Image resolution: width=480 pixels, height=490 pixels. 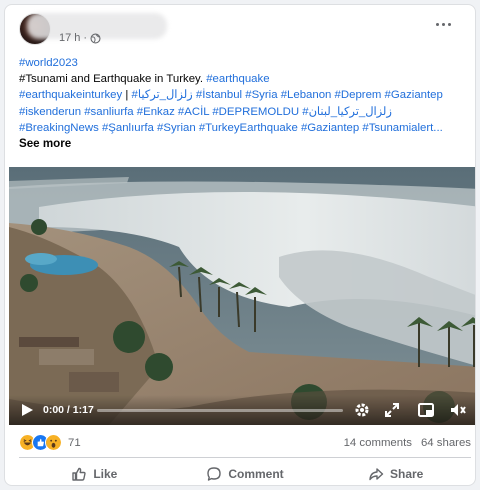 What do you see at coordinates (458, 410) in the screenshot?
I see `volume-muted-icon` at bounding box center [458, 410].